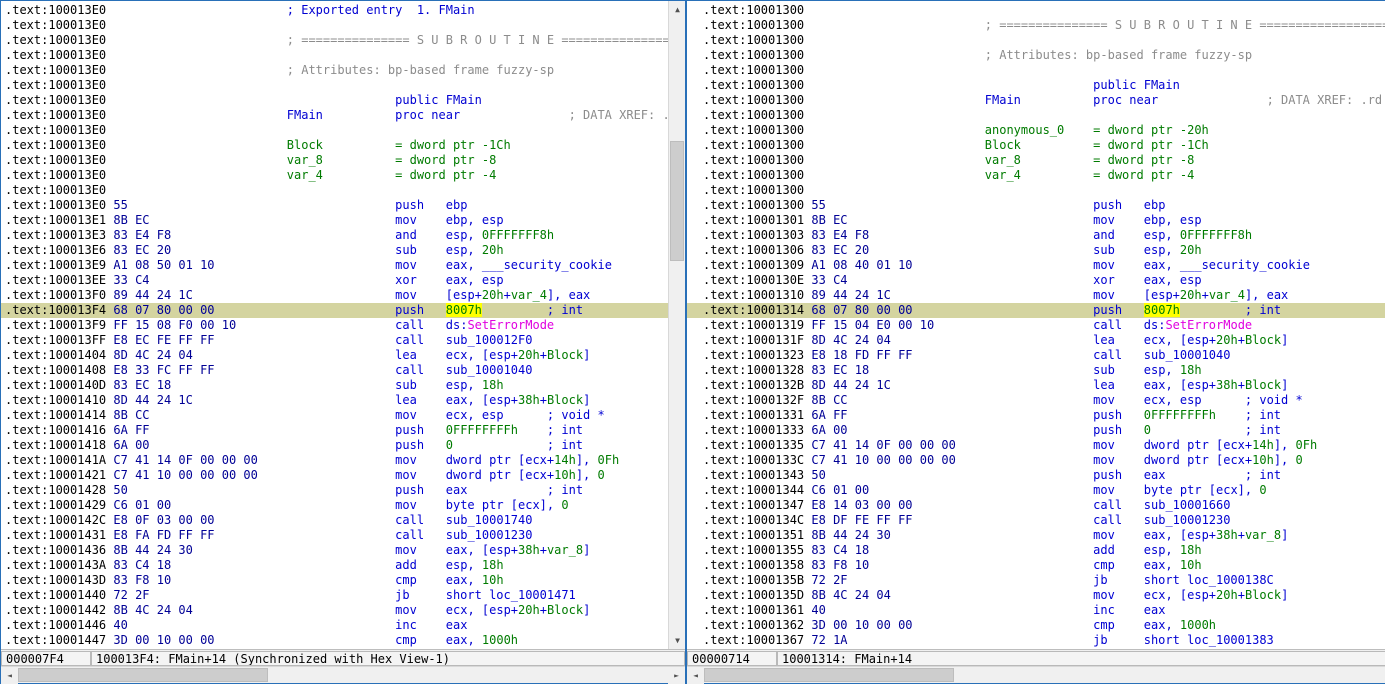  What do you see at coordinates (576, 415) in the screenshot?
I see `code-token: ; void *` at bounding box center [576, 415].